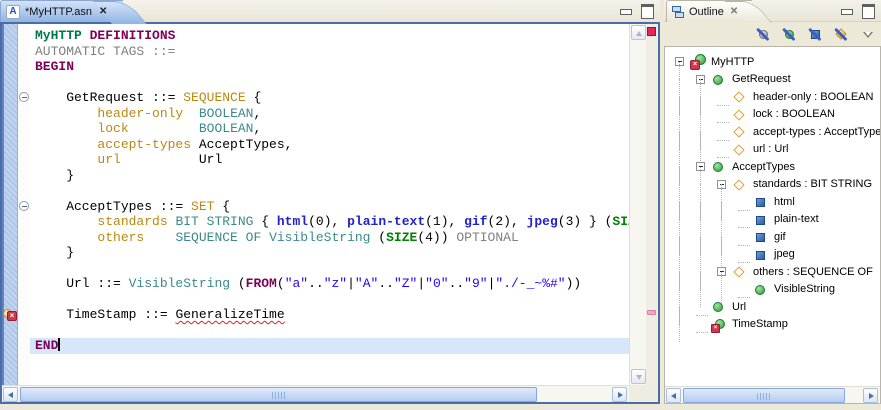  What do you see at coordinates (329, 346) in the screenshot?
I see `code-line: END` at bounding box center [329, 346].